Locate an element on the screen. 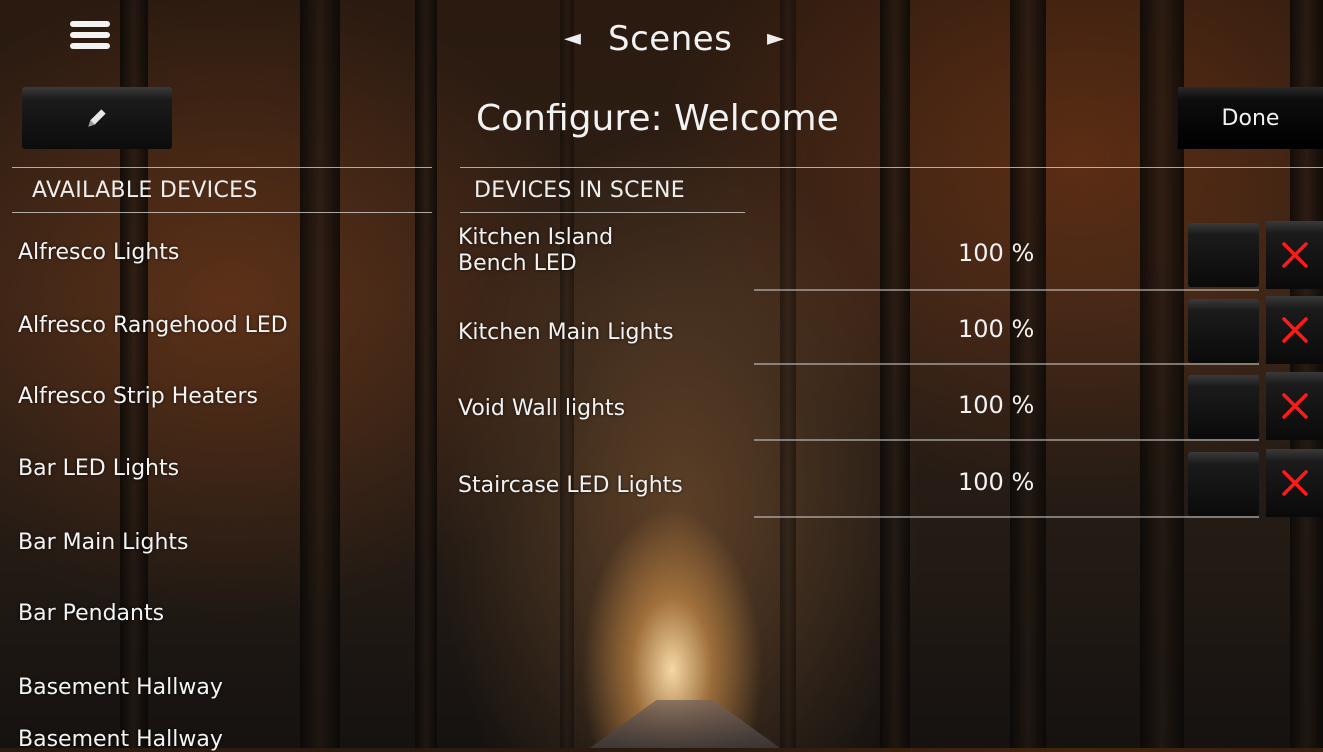  list-item: Bar Main Lights is located at coordinates (103, 542).